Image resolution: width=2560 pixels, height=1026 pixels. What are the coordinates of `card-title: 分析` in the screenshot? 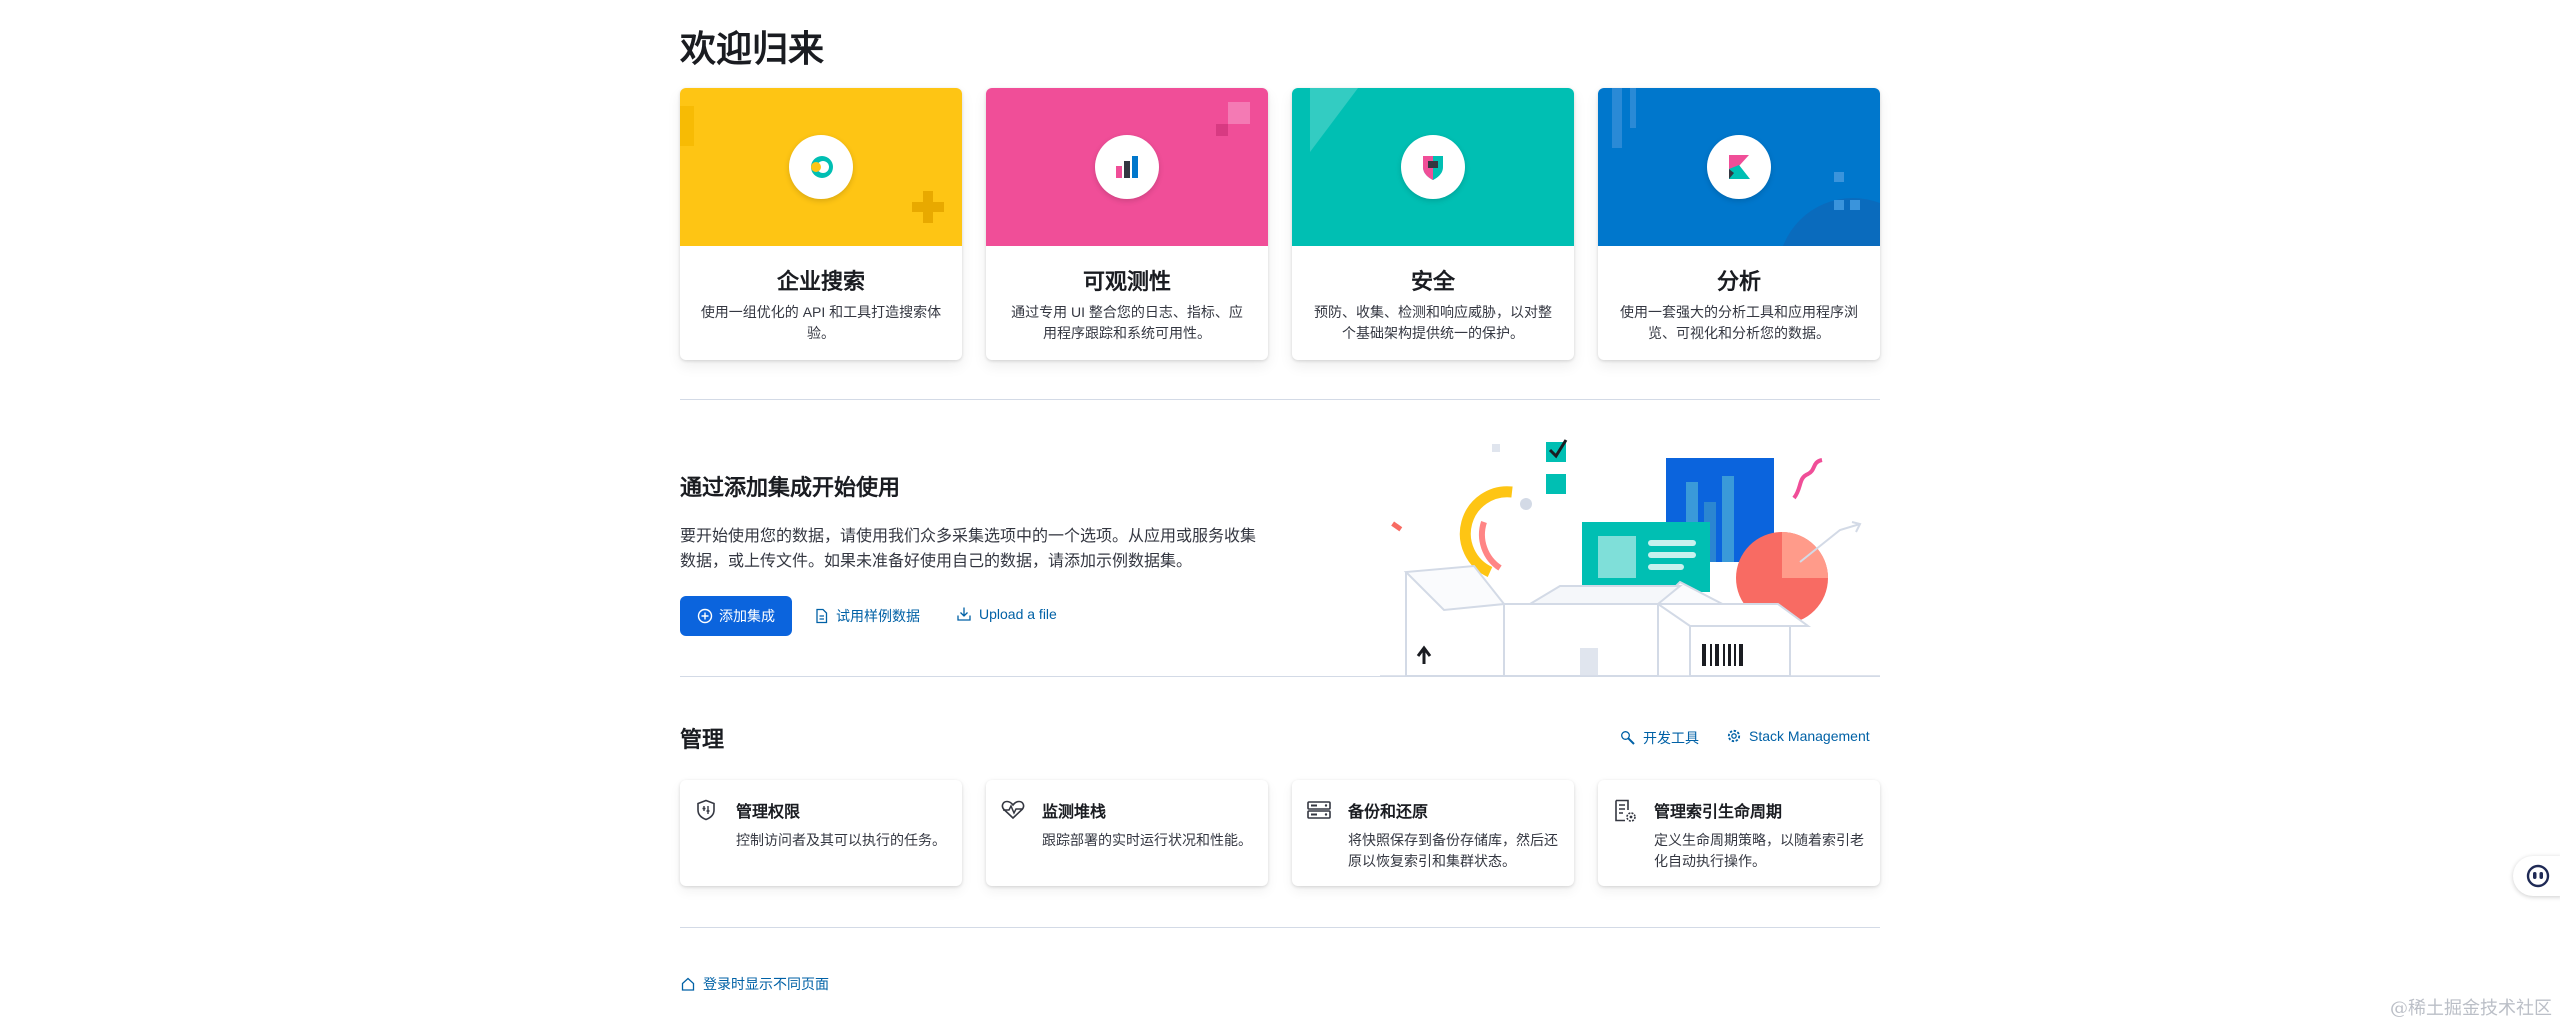 It's located at (1738, 281).